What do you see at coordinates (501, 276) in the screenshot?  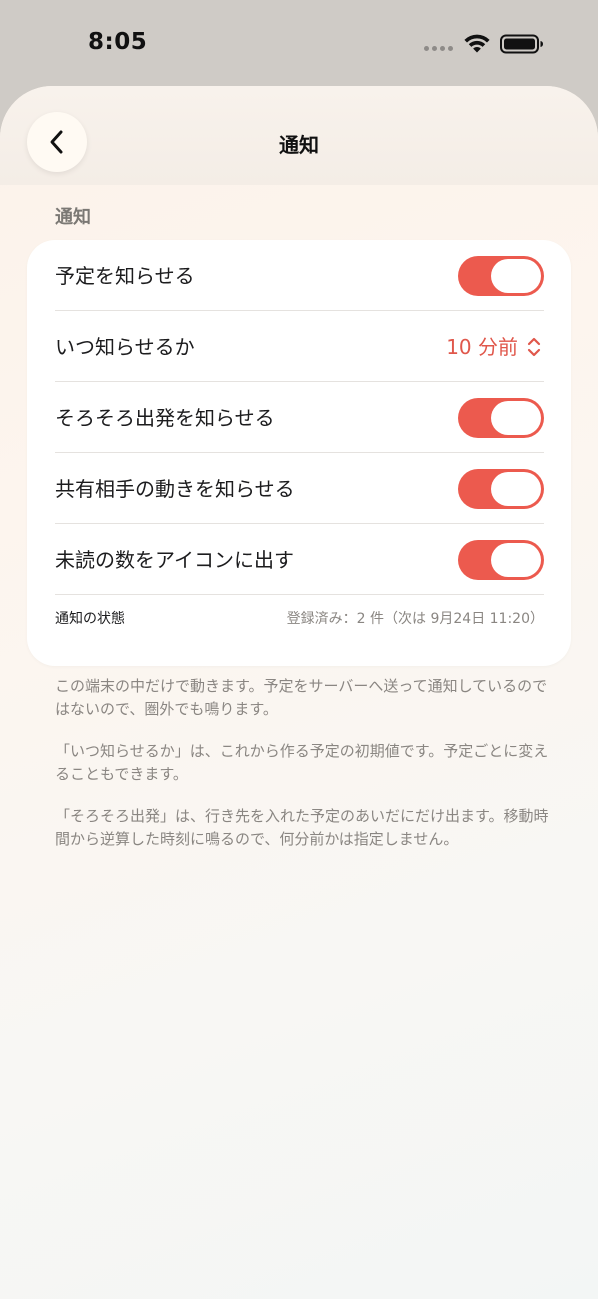 I see `notify-events-toggle` at bounding box center [501, 276].